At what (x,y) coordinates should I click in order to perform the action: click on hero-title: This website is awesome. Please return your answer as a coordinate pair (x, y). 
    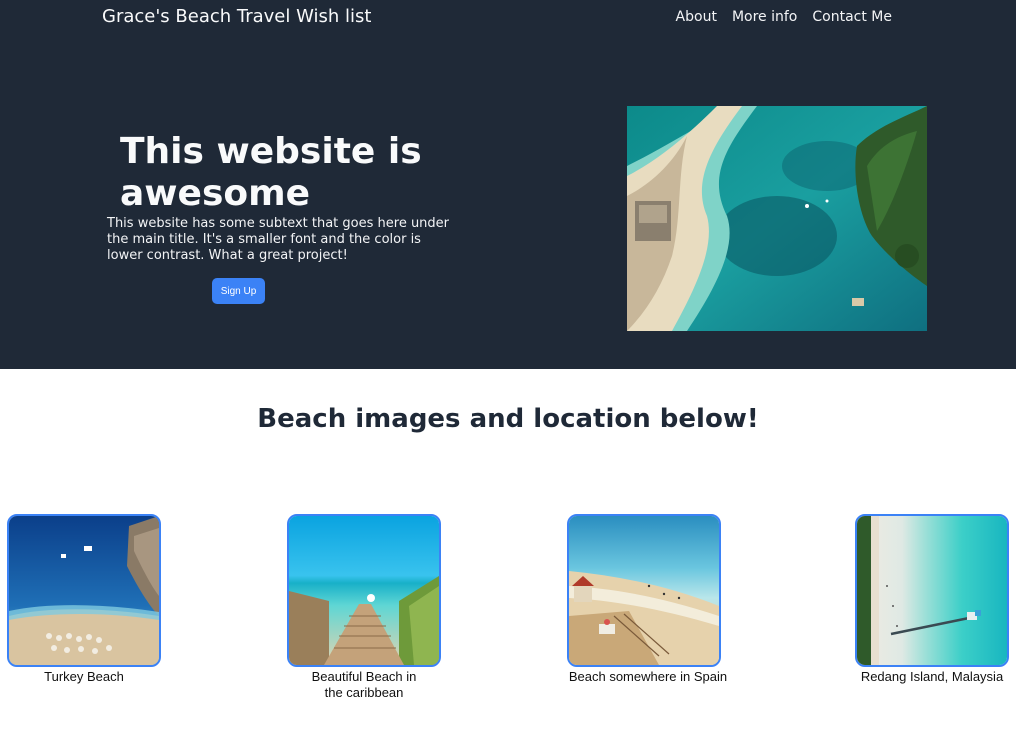
    Looking at the image, I should click on (271, 172).